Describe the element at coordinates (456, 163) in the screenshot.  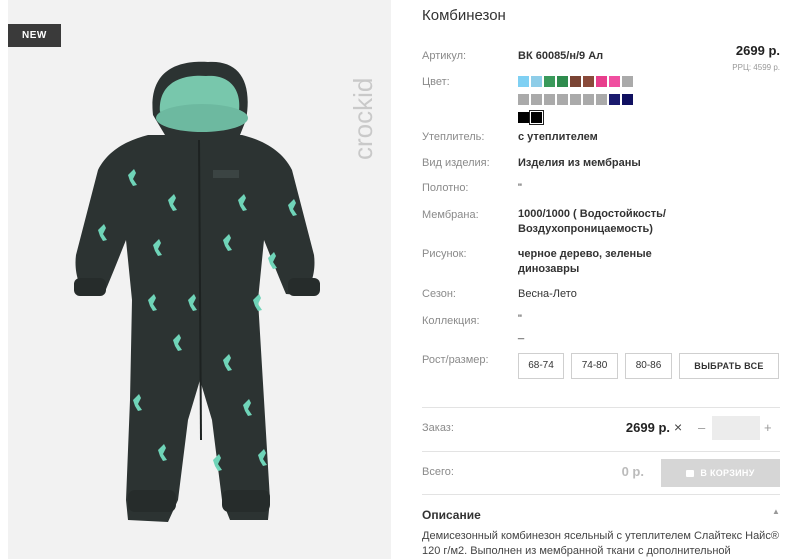
I see `spec-label-type: Вид изделия:` at that location.